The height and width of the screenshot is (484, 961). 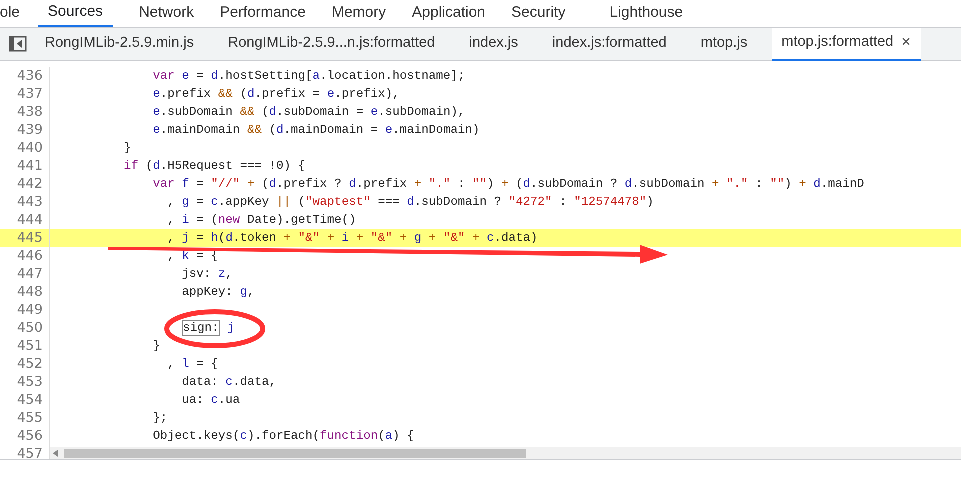 What do you see at coordinates (25, 184) in the screenshot?
I see `line-number: 442` at bounding box center [25, 184].